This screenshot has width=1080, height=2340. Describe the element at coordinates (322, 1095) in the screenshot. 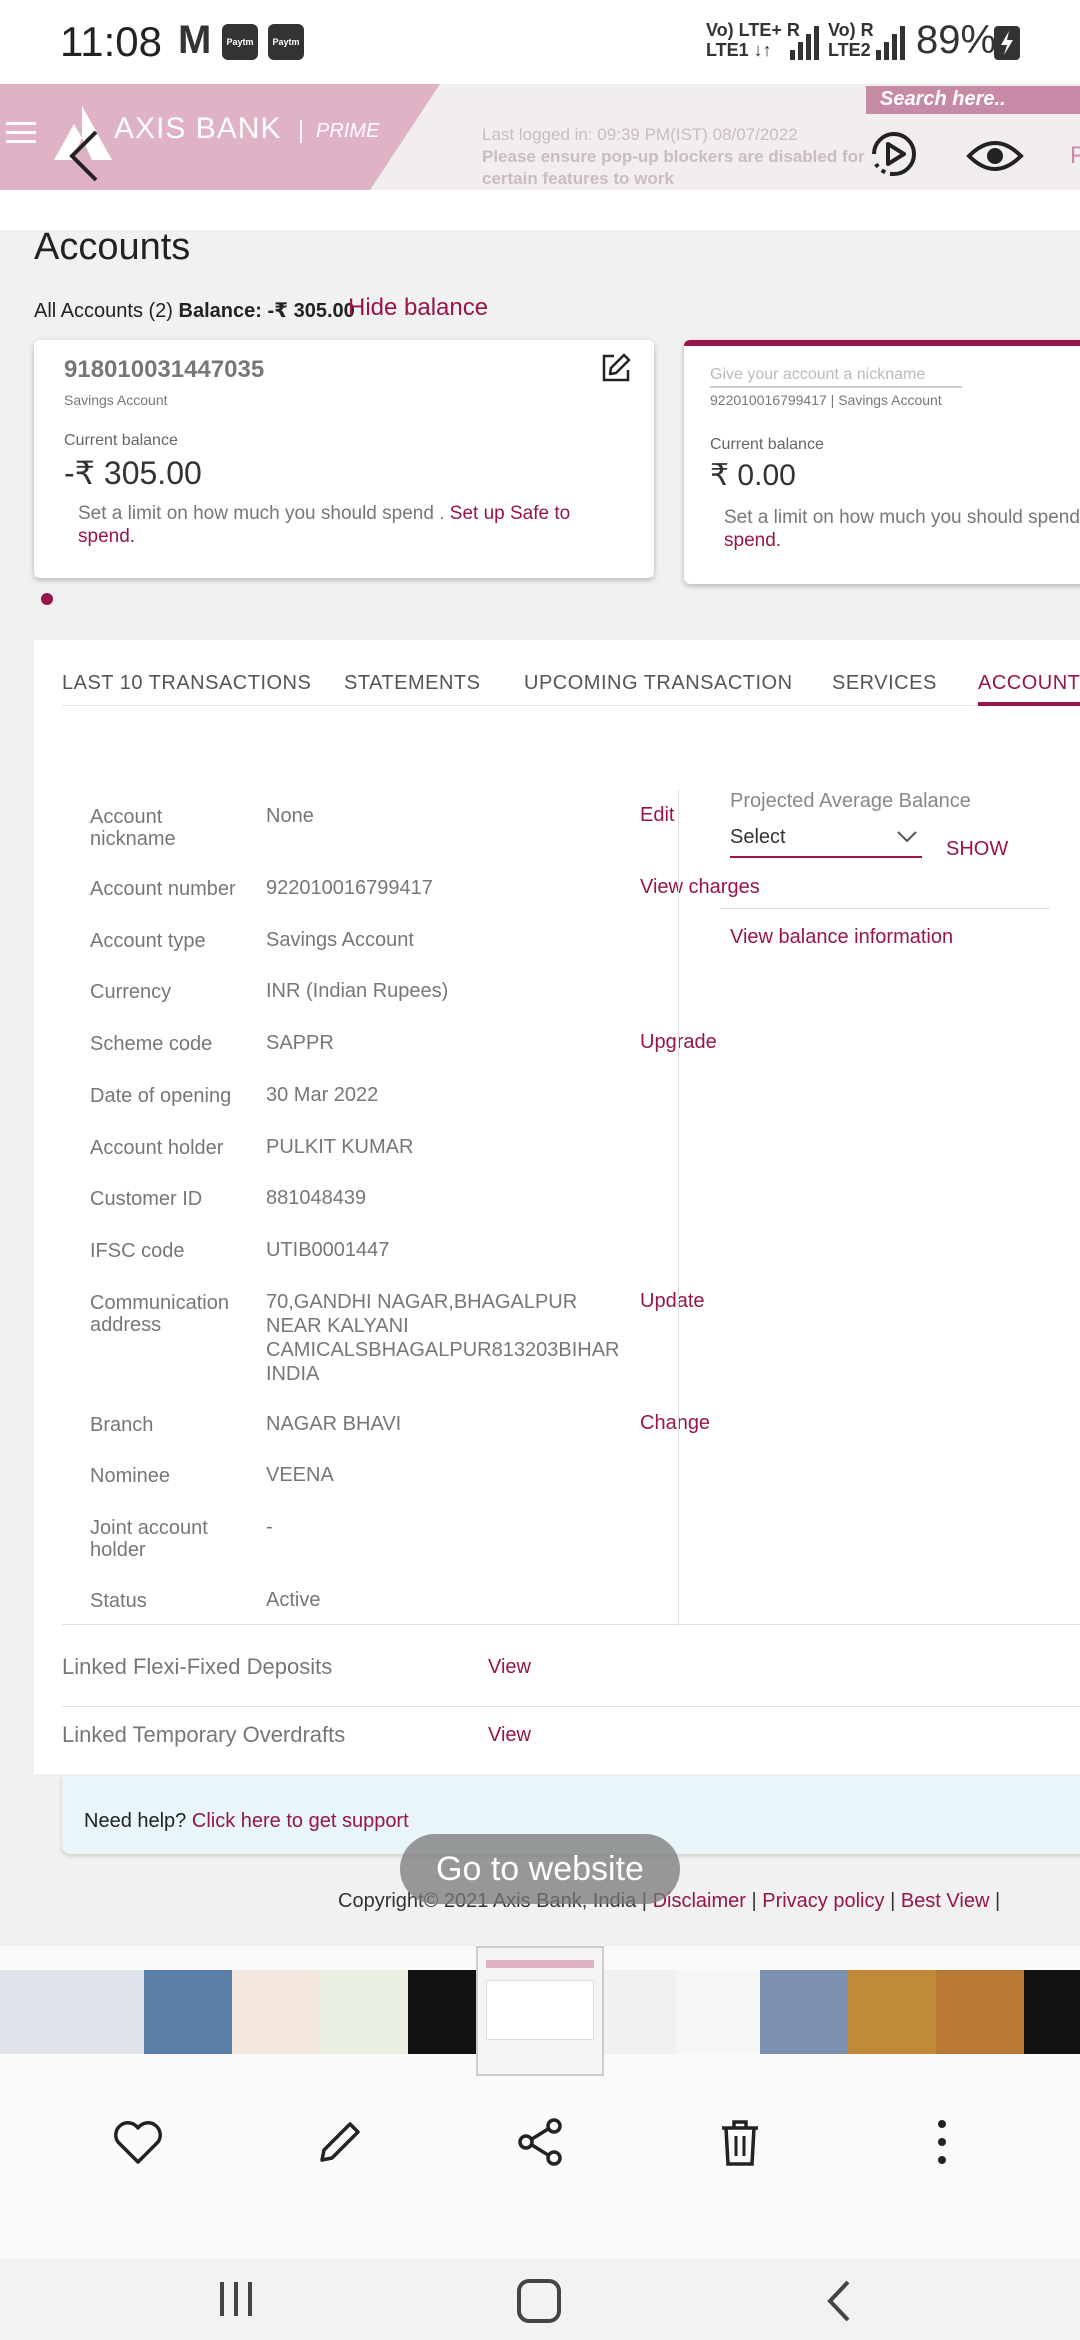

I see `detail-value: 30 Mar 2022` at that location.